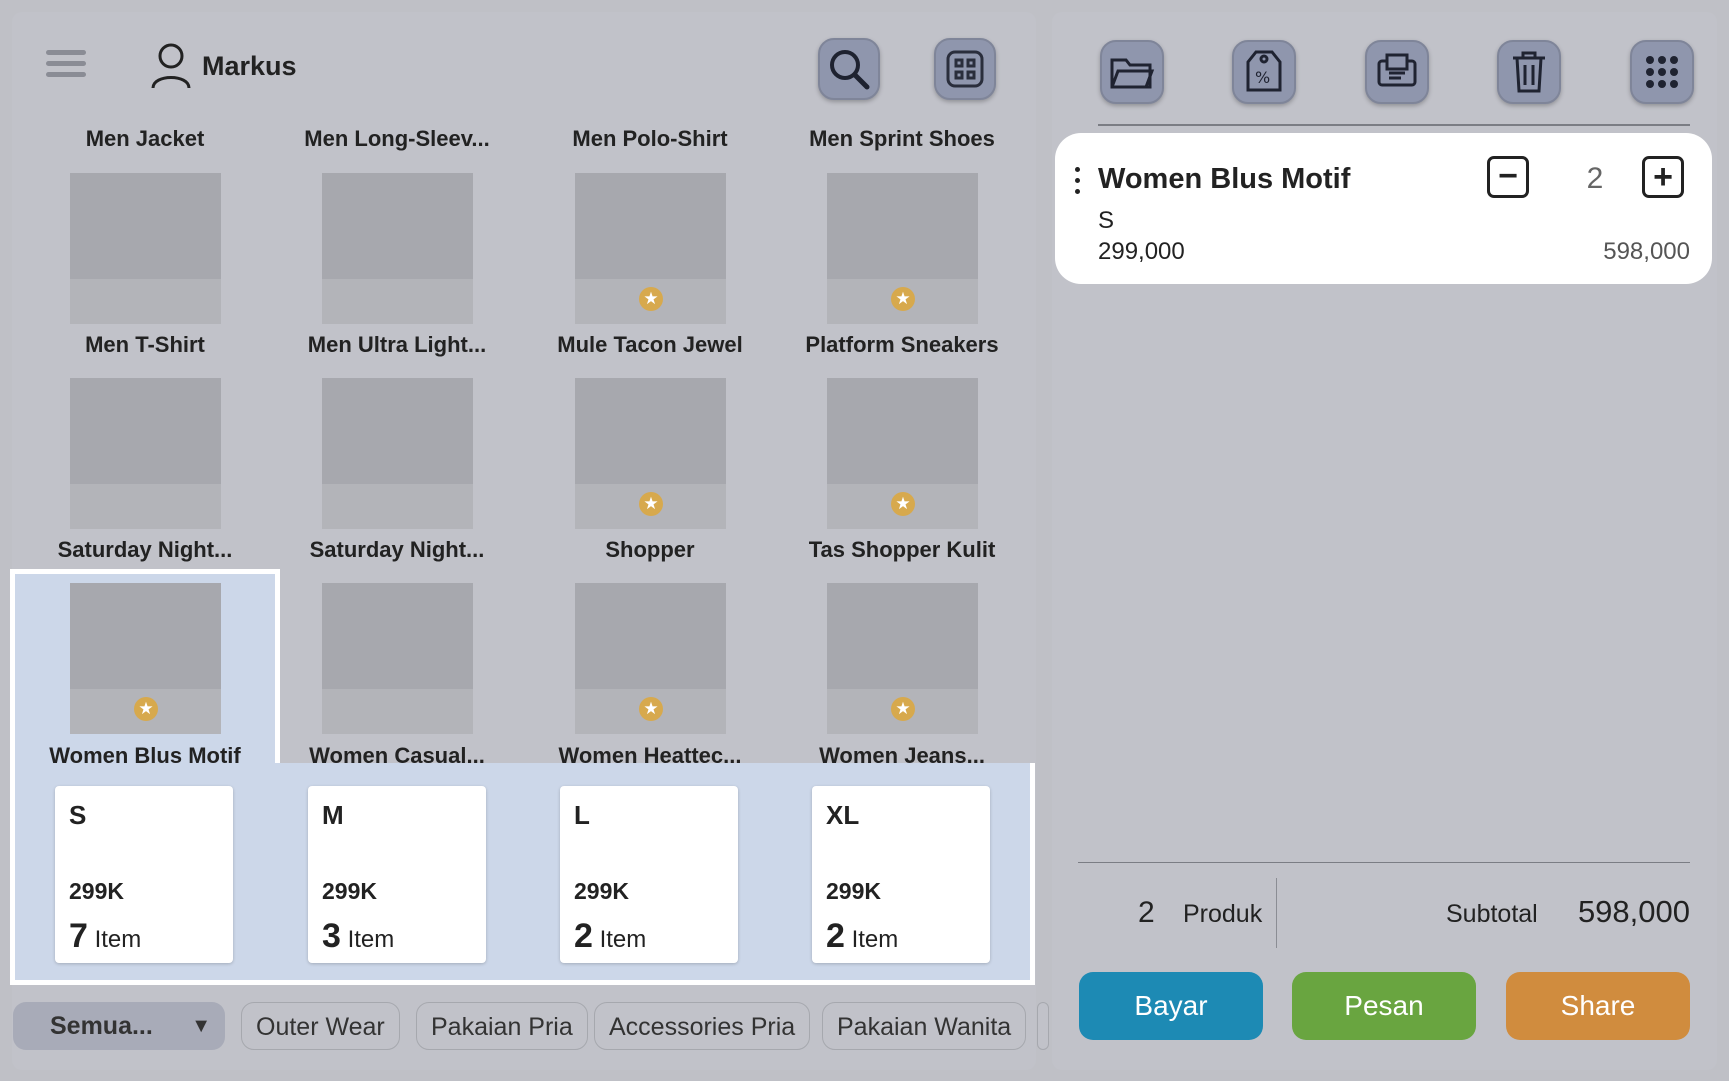  Describe the element at coordinates (145, 138) in the screenshot. I see `product-name: Men Jacket` at that location.